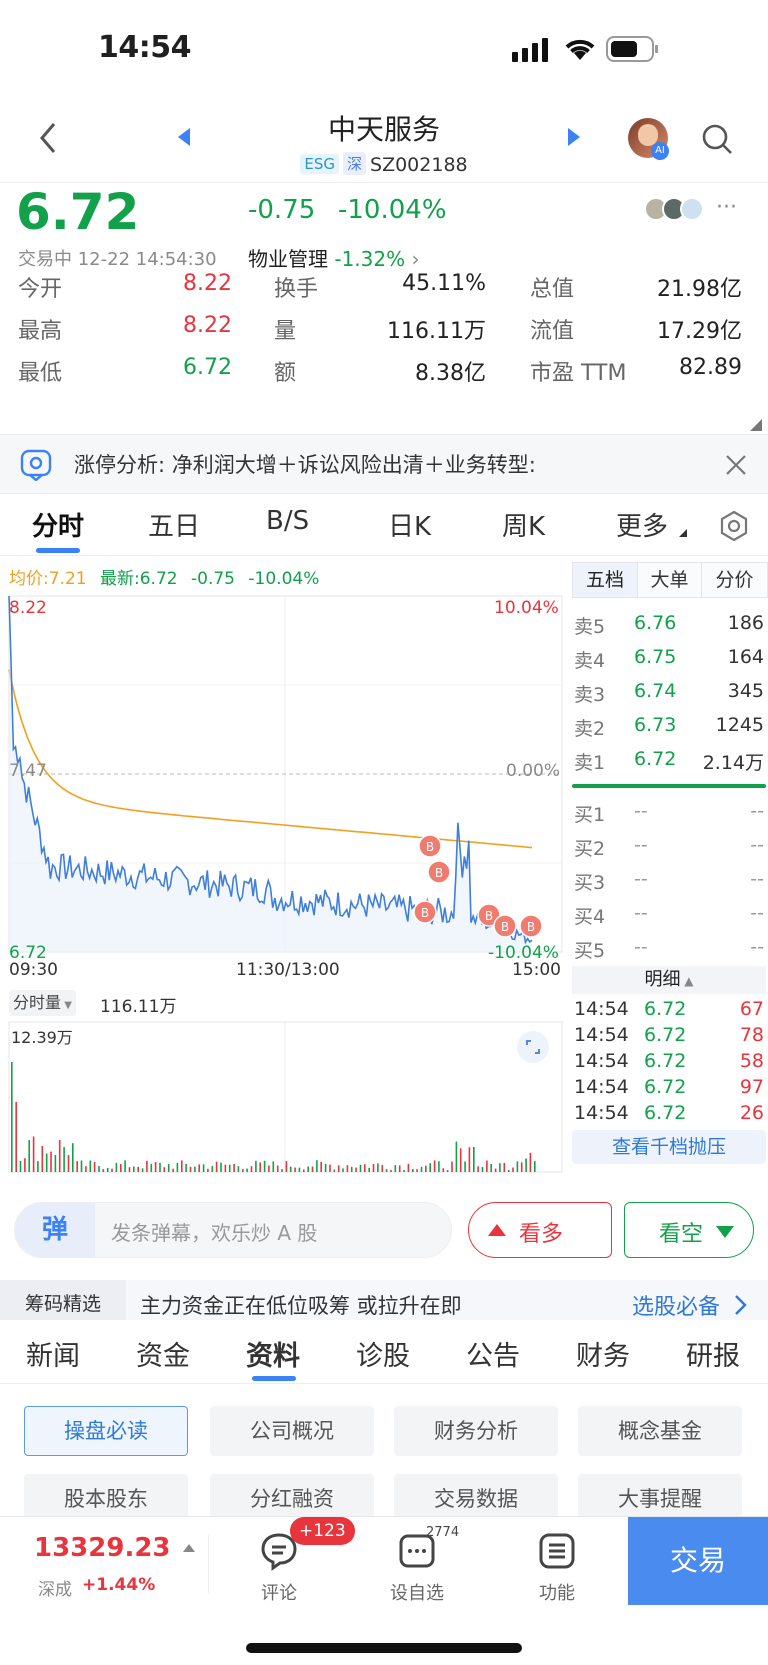 The height and width of the screenshot is (1665, 768). I want to click on level-price: 6.73, so click(655, 725).